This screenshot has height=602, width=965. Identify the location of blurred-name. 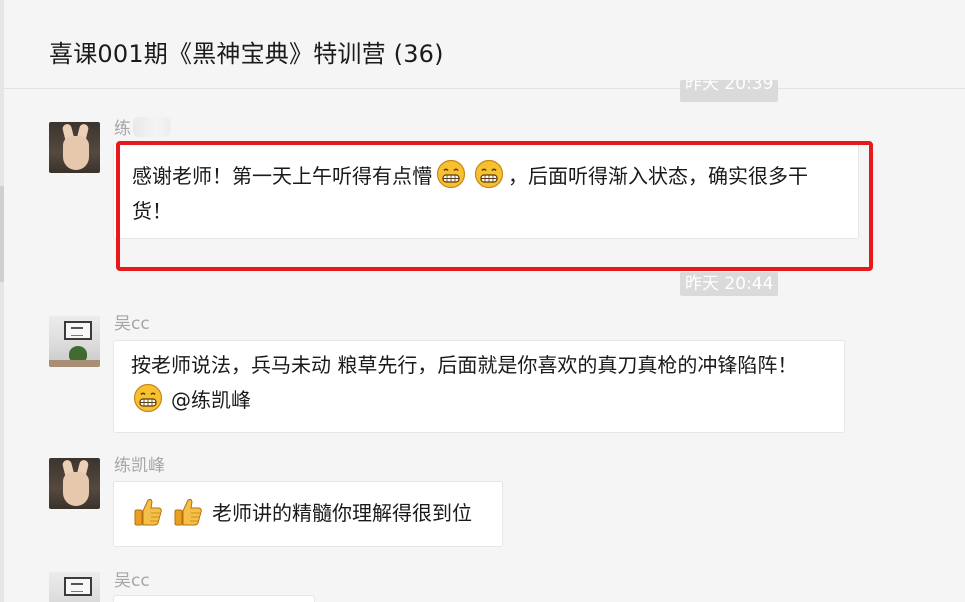
(152, 127).